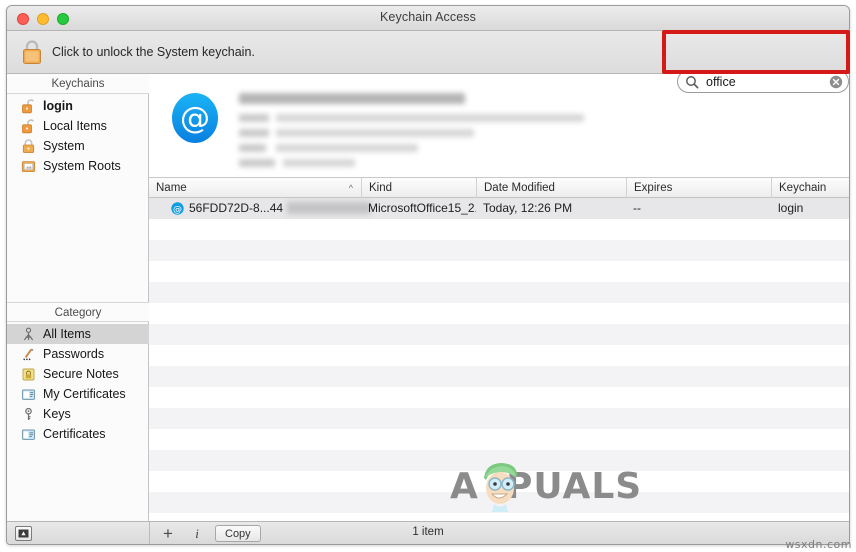 This screenshot has width=856, height=552. Describe the element at coordinates (82, 166) in the screenshot. I see `sidebar-item-label: System Roots` at that location.